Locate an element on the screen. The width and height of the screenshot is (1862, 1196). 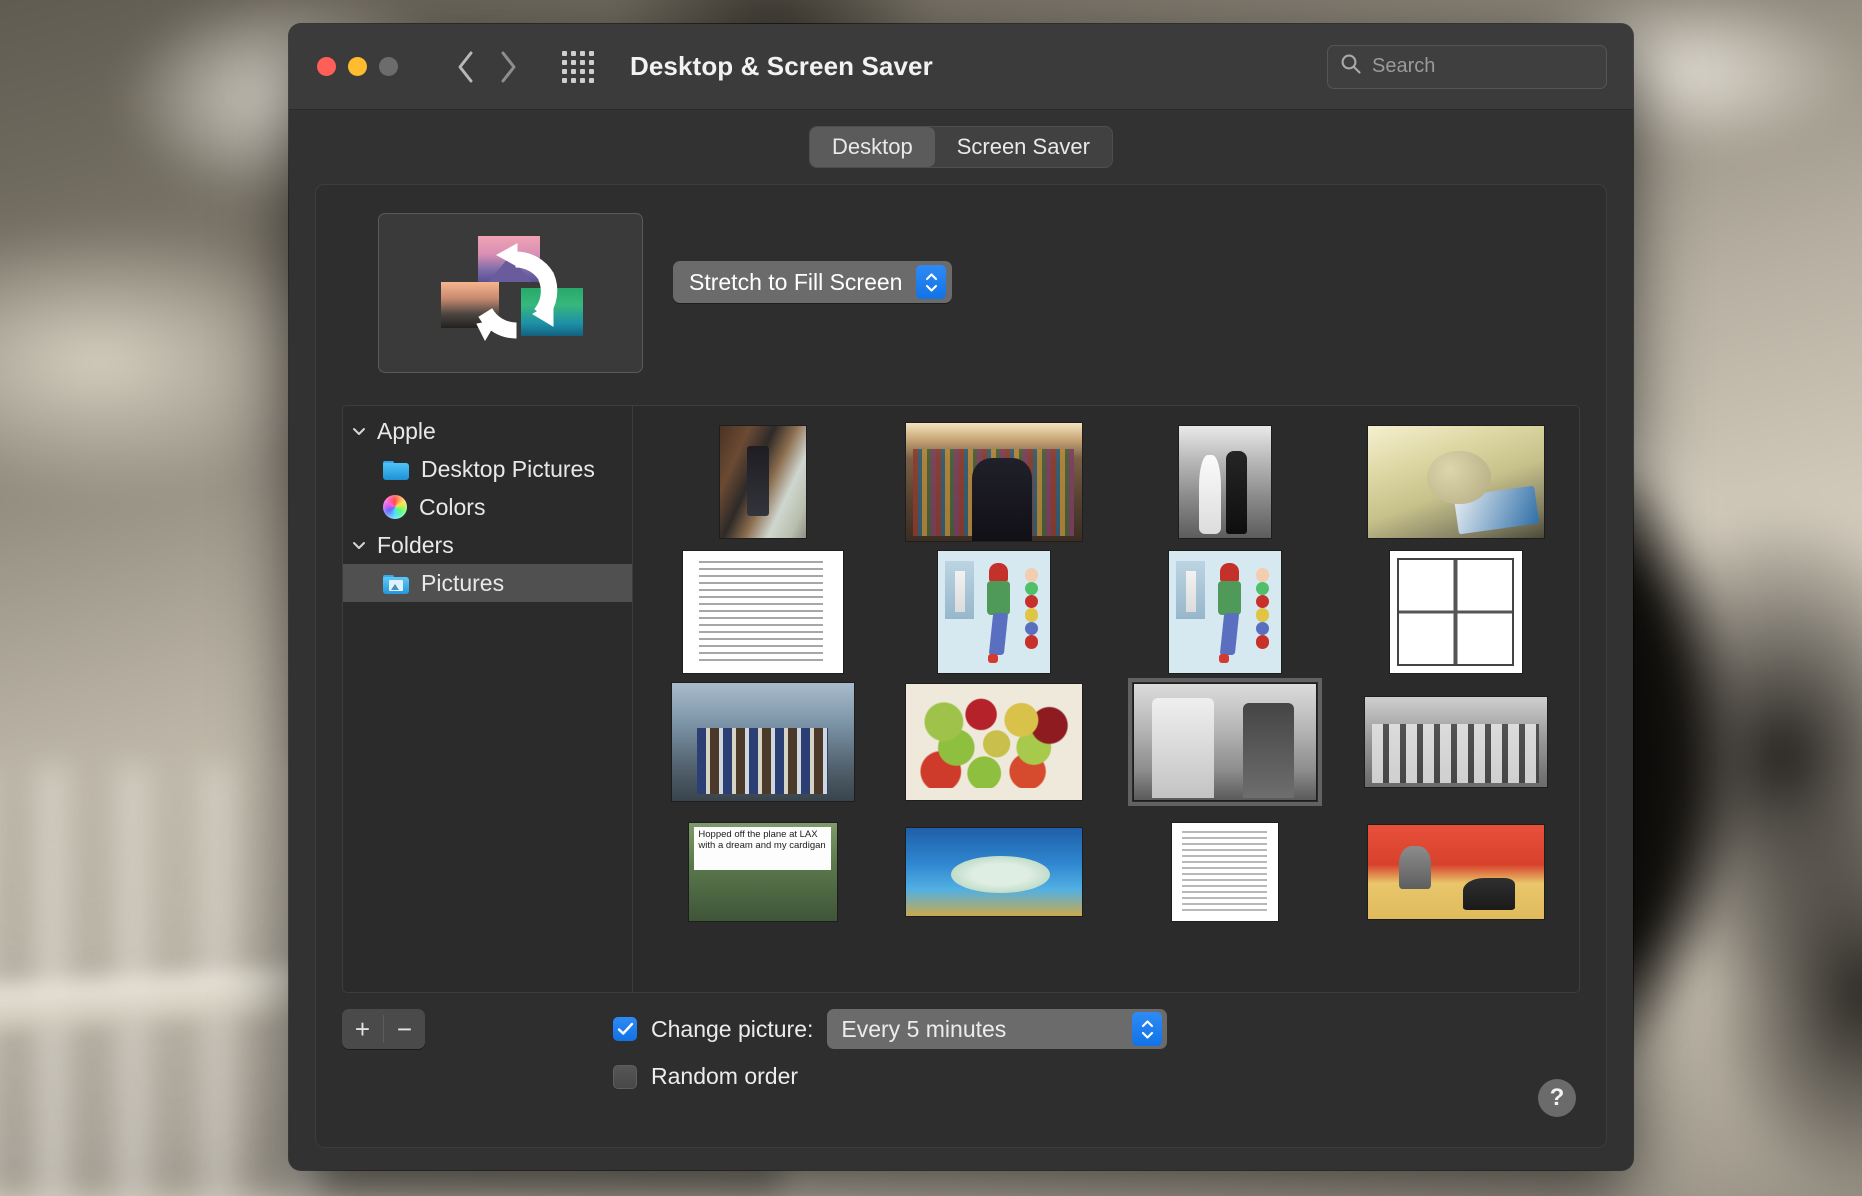
sidebar-group-label: Folders is located at coordinates (415, 544).